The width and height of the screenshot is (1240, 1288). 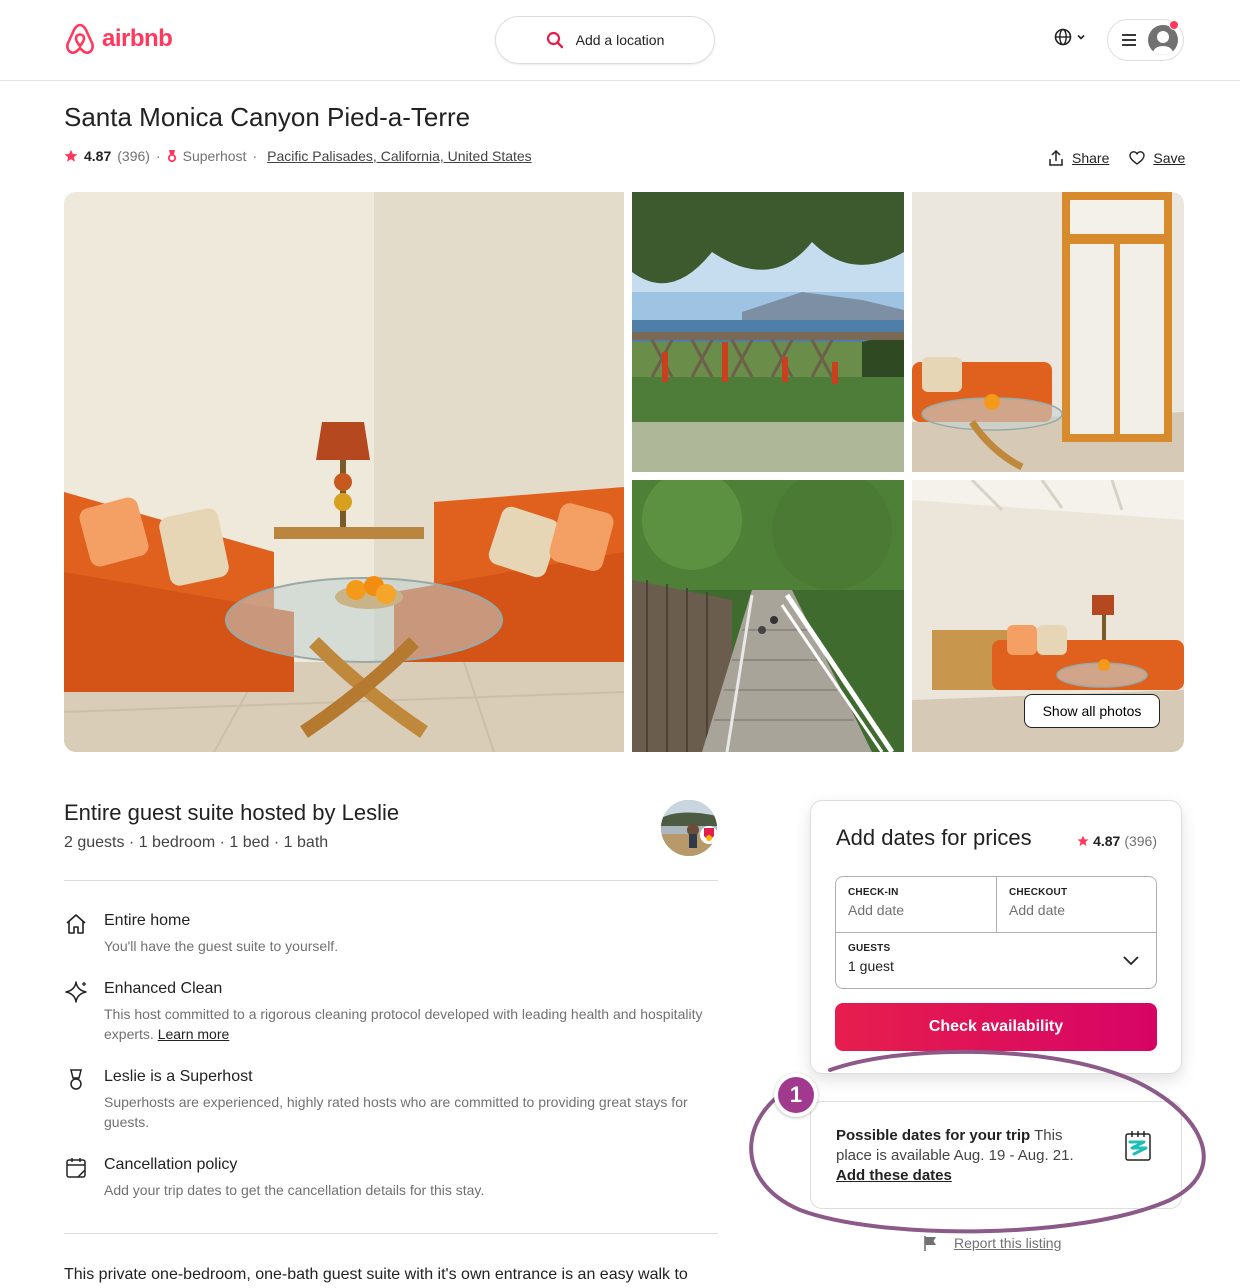 What do you see at coordinates (221, 946) in the screenshot?
I see `feature-description: You'll have the guest suite to yourself.` at bounding box center [221, 946].